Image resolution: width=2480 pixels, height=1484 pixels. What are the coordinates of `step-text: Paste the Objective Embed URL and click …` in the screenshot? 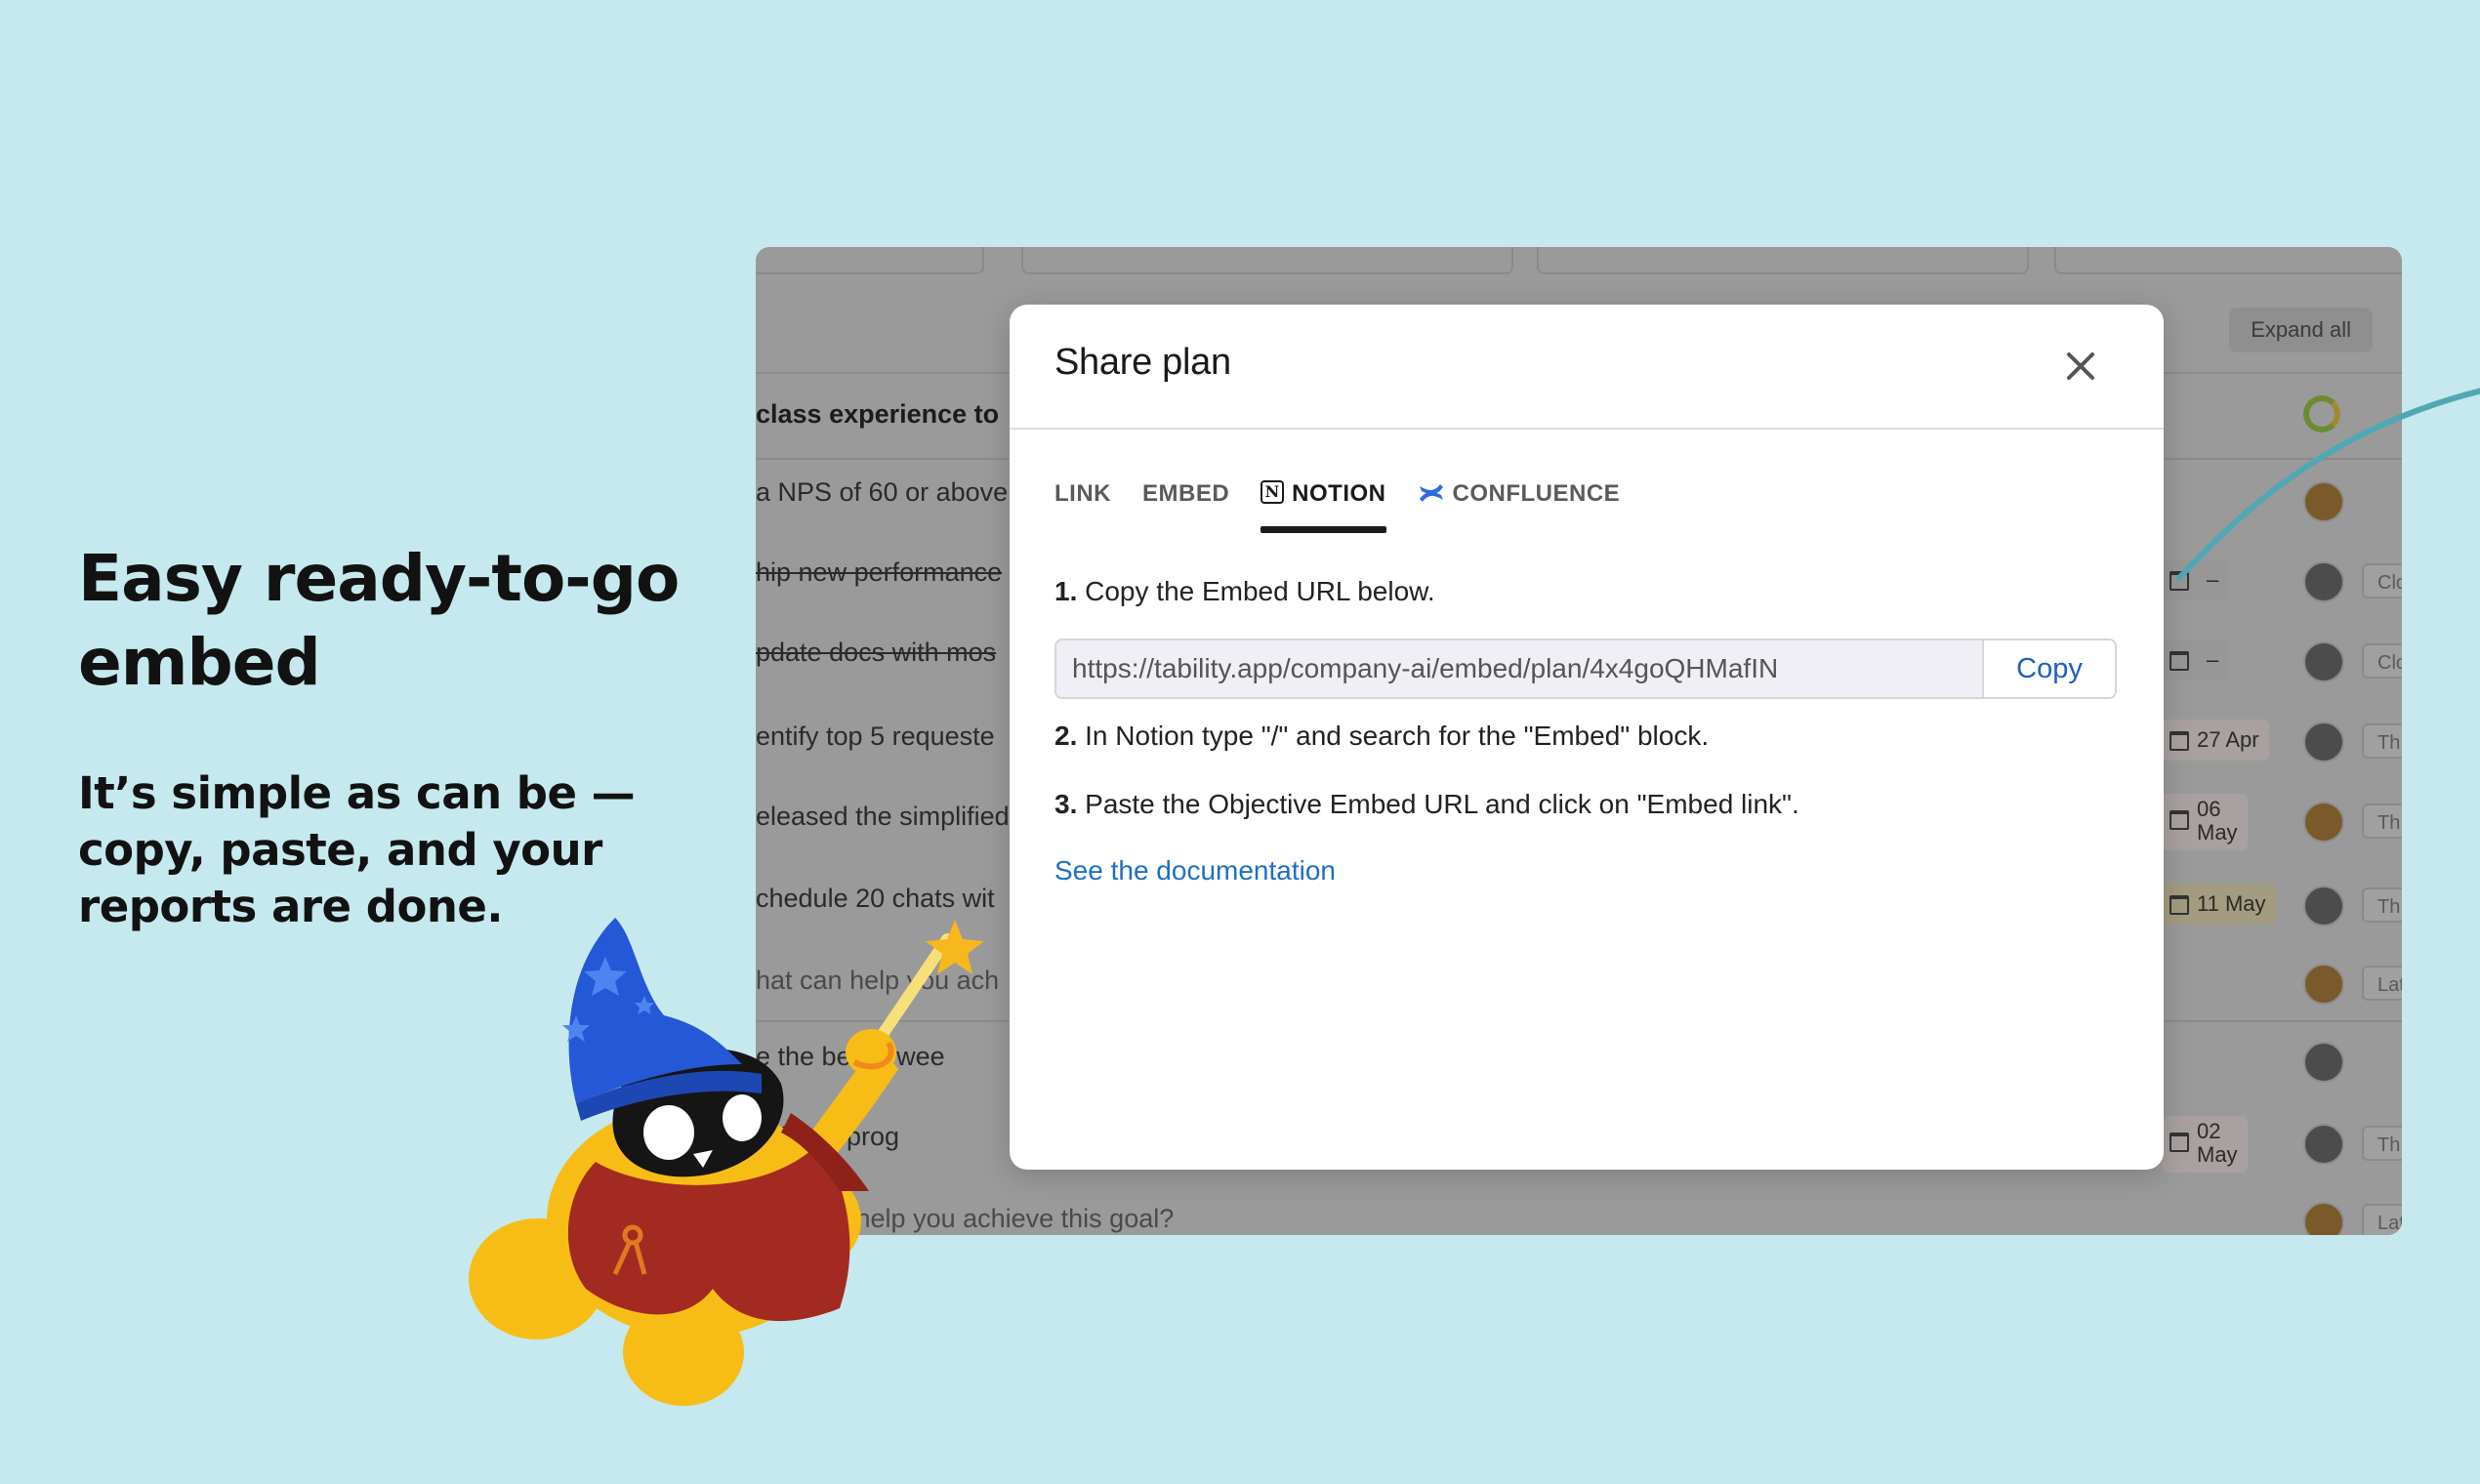 It's located at (1442, 804).